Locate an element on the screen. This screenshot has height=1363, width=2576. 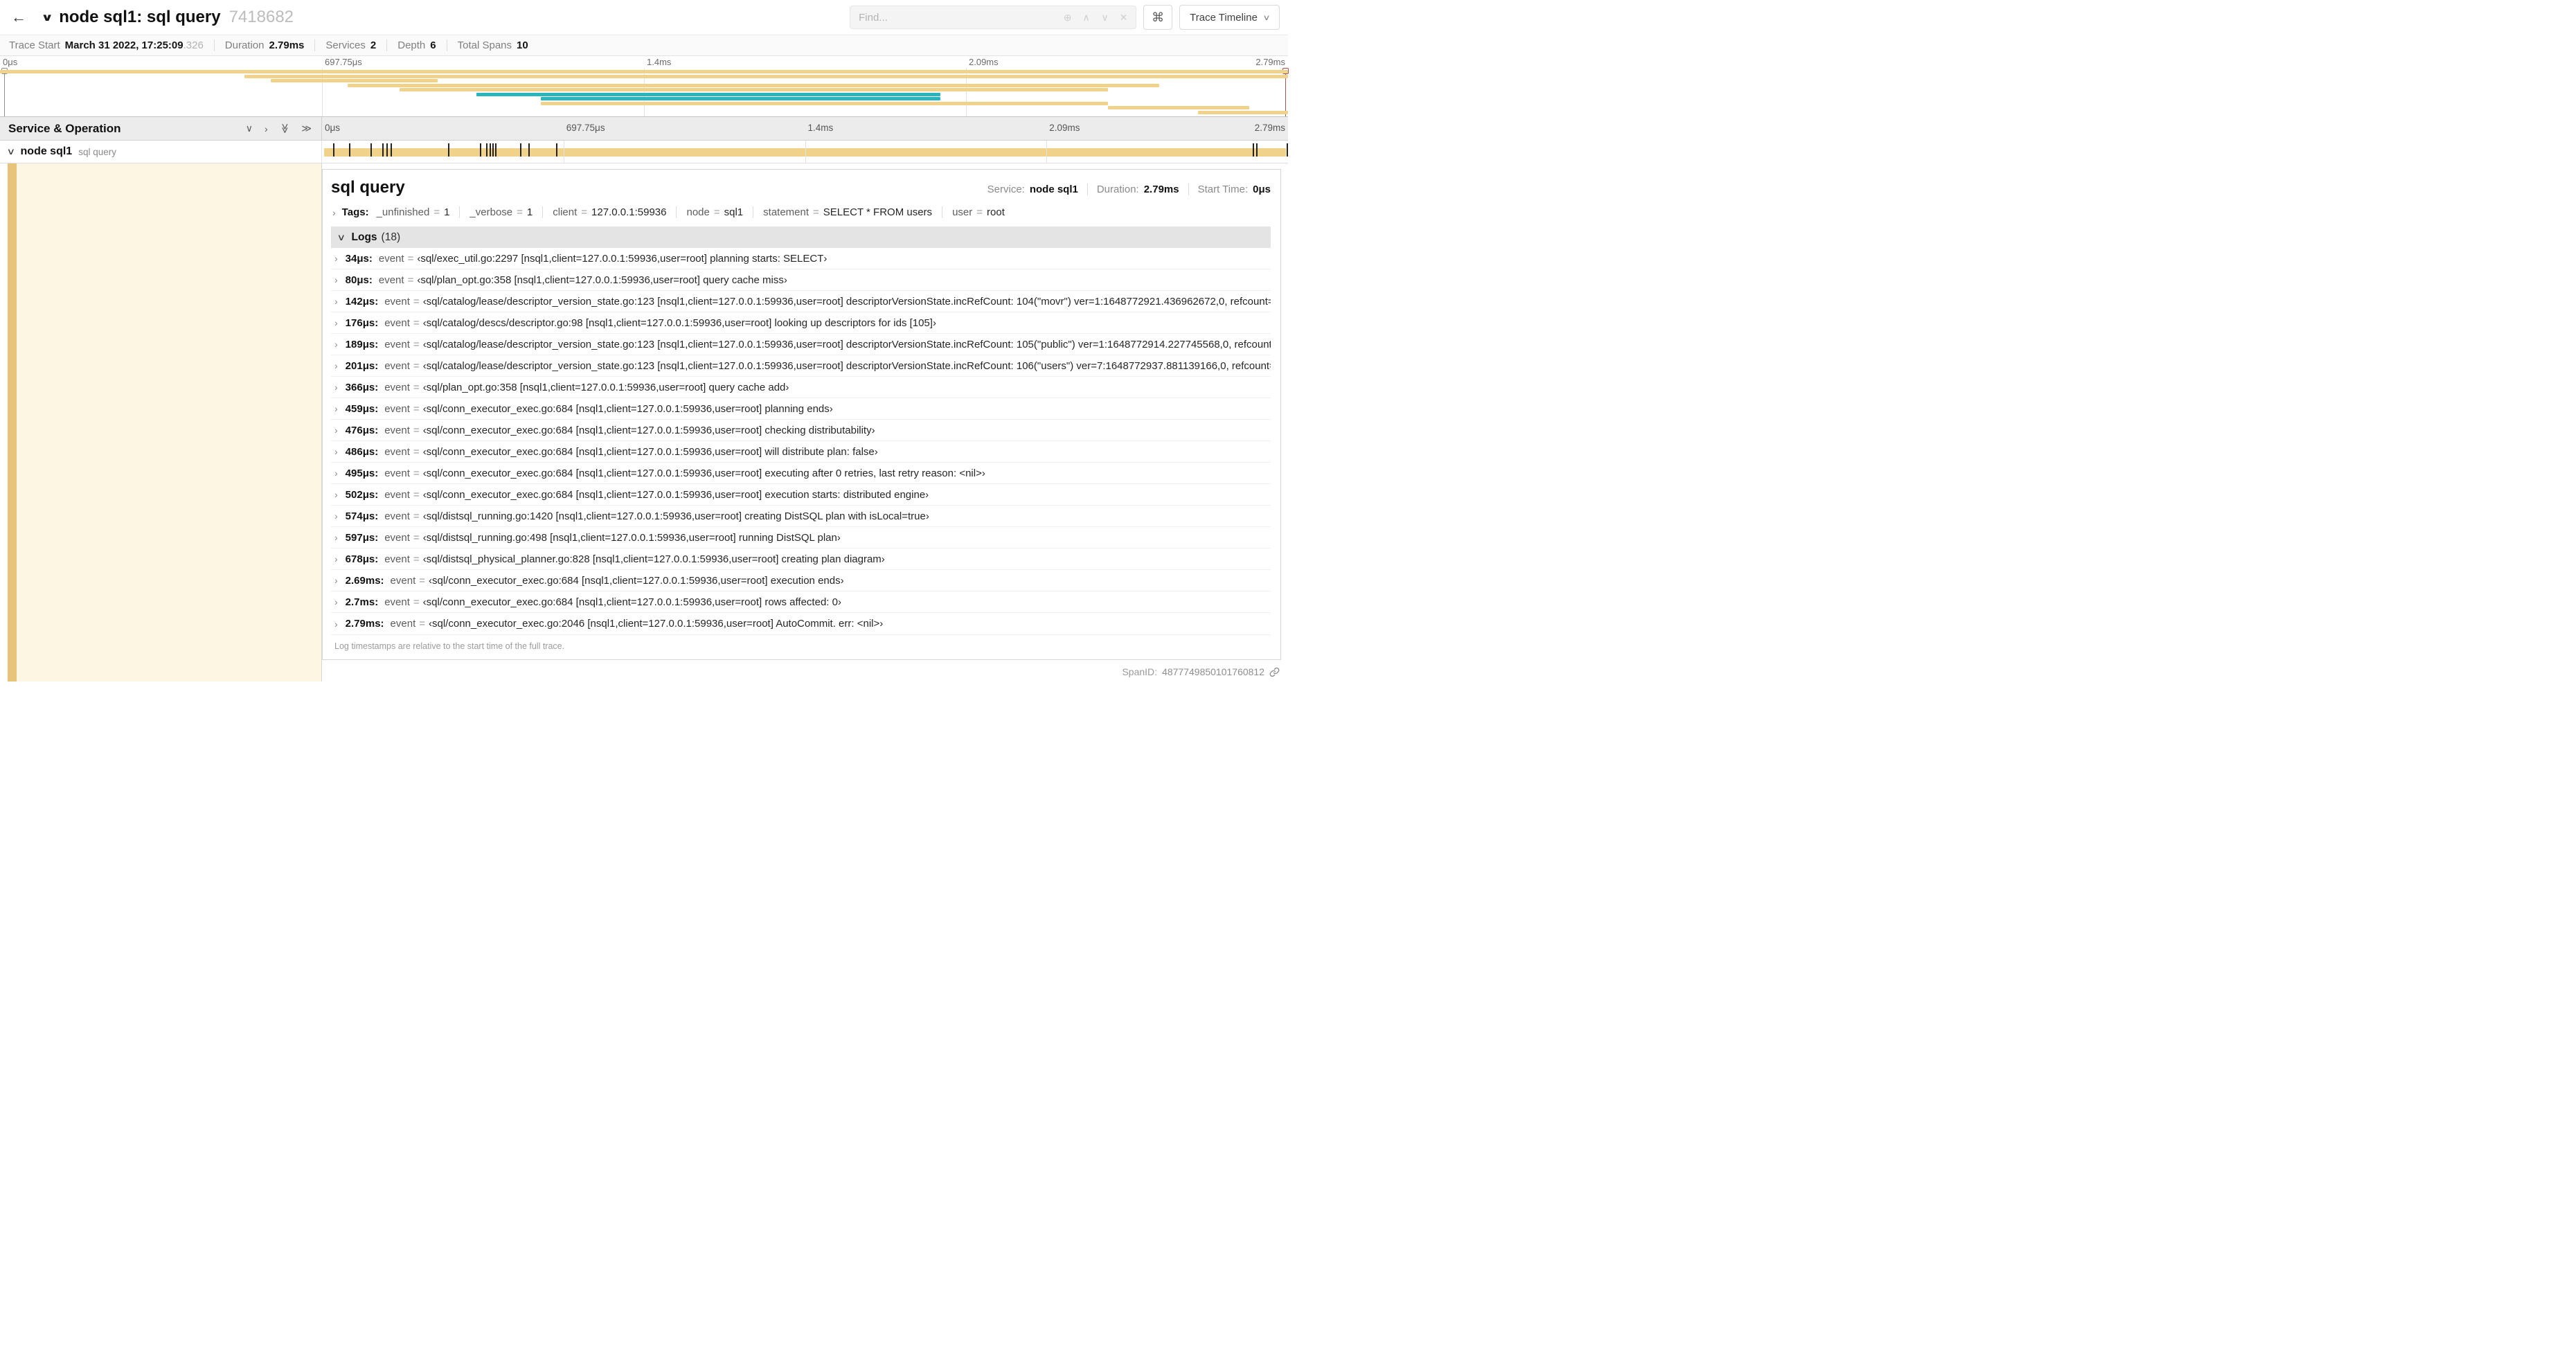
ruler-tick-label: 2.79ms is located at coordinates (1270, 128).